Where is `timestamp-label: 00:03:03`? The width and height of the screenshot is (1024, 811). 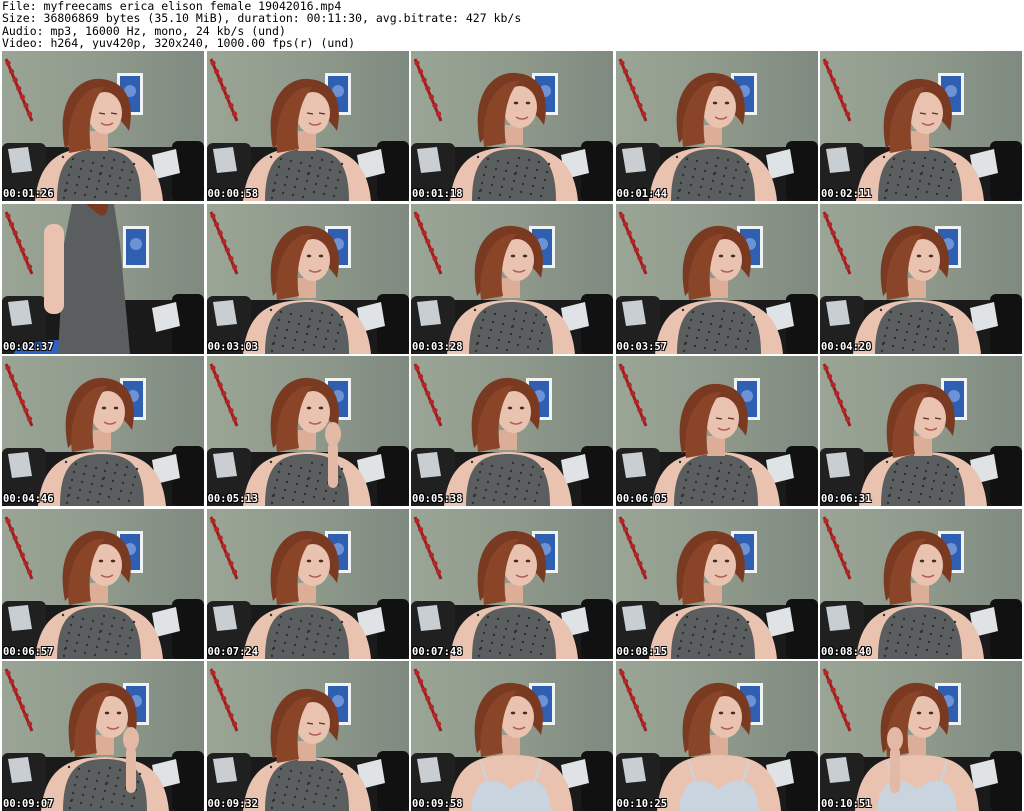
timestamp-label: 00:03:03 is located at coordinates (233, 346).